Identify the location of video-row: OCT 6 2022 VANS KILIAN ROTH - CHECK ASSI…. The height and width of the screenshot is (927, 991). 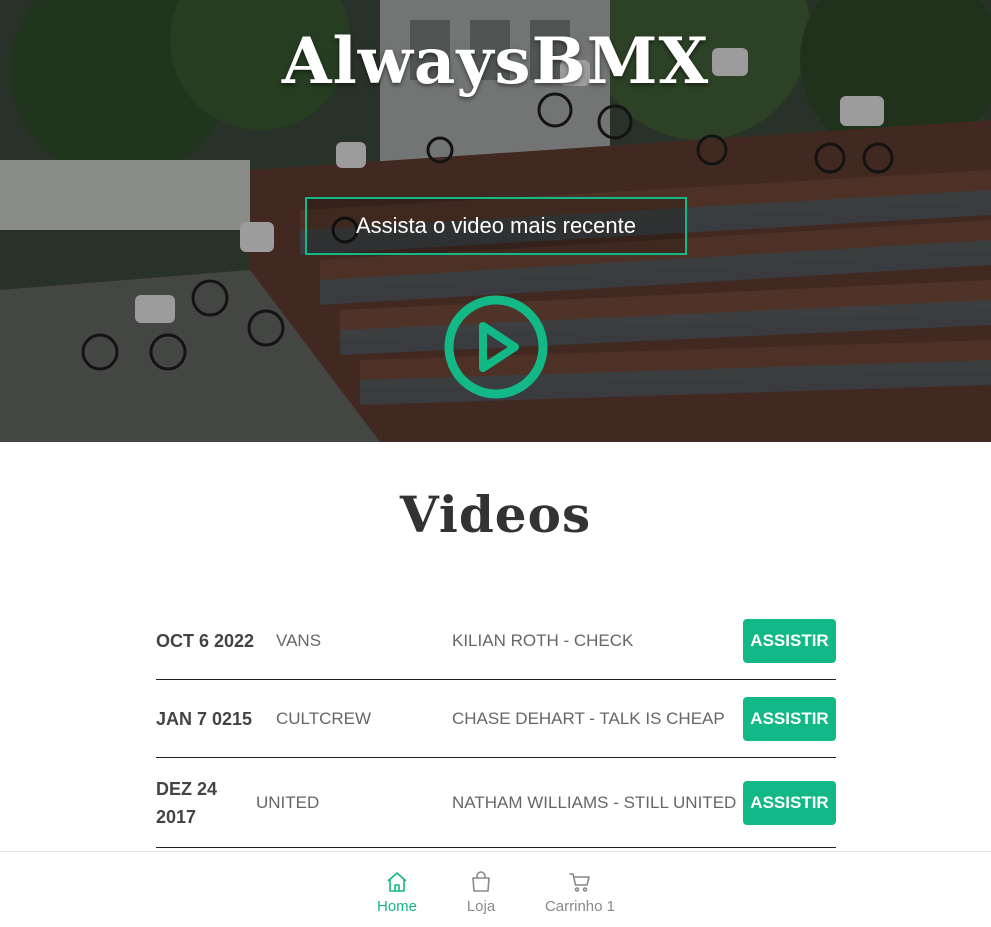
(496, 641).